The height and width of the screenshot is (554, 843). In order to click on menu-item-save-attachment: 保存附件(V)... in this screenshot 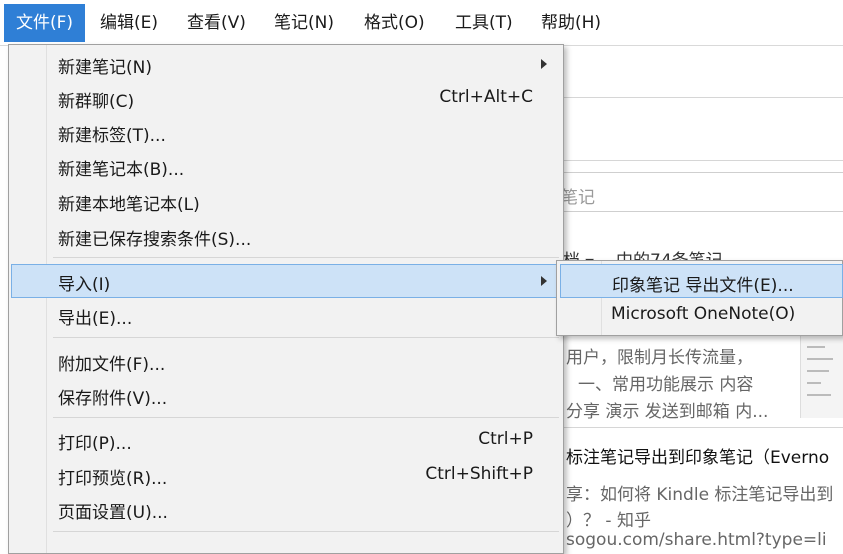, I will do `click(286, 395)`.